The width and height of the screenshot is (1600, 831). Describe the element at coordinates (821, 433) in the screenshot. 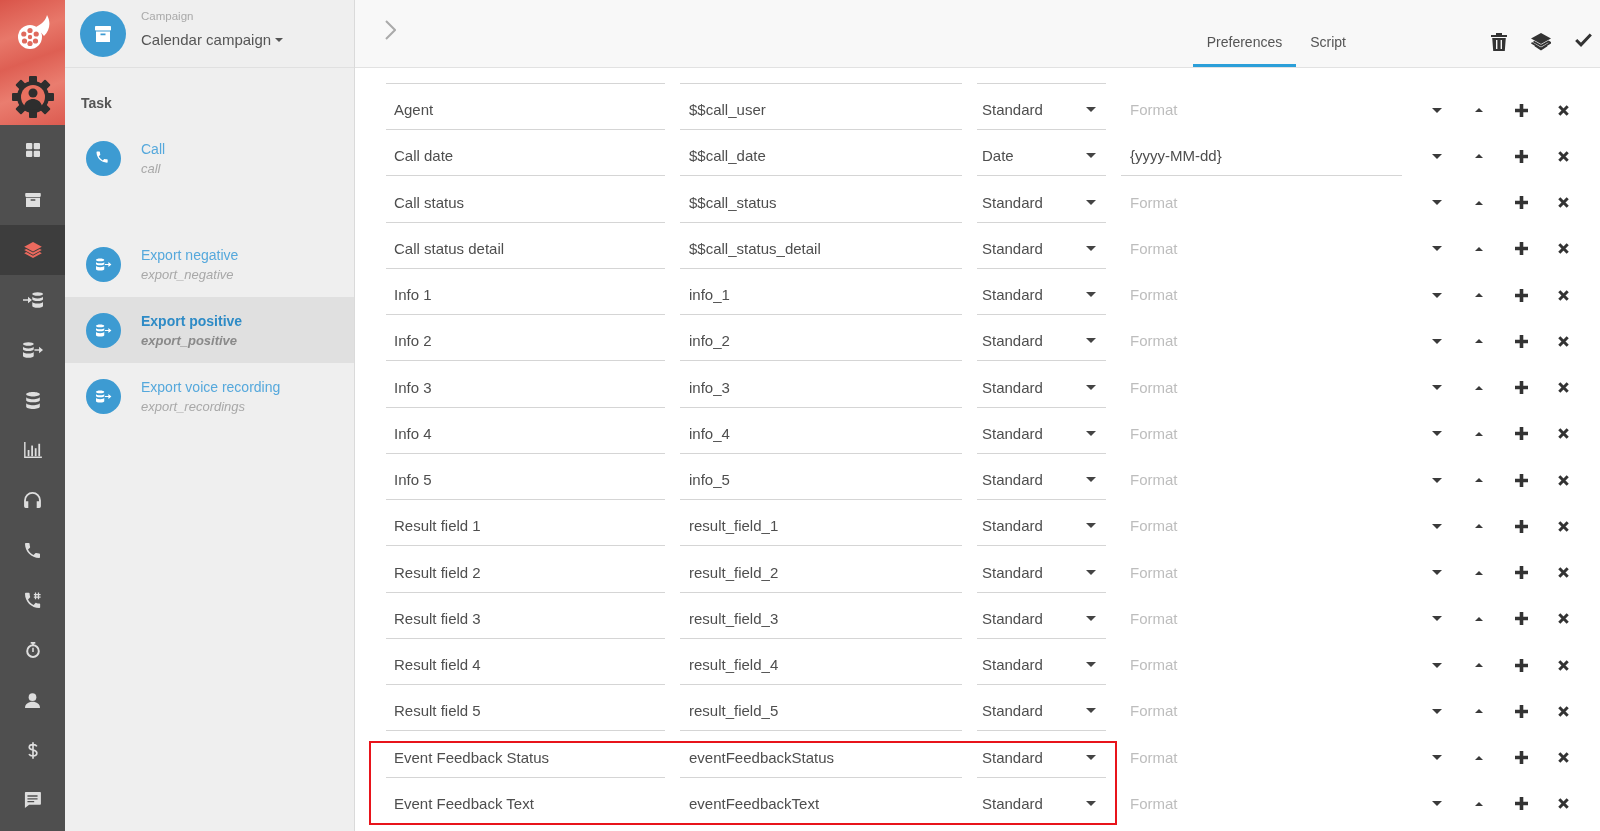

I see `value-field: info_4` at that location.